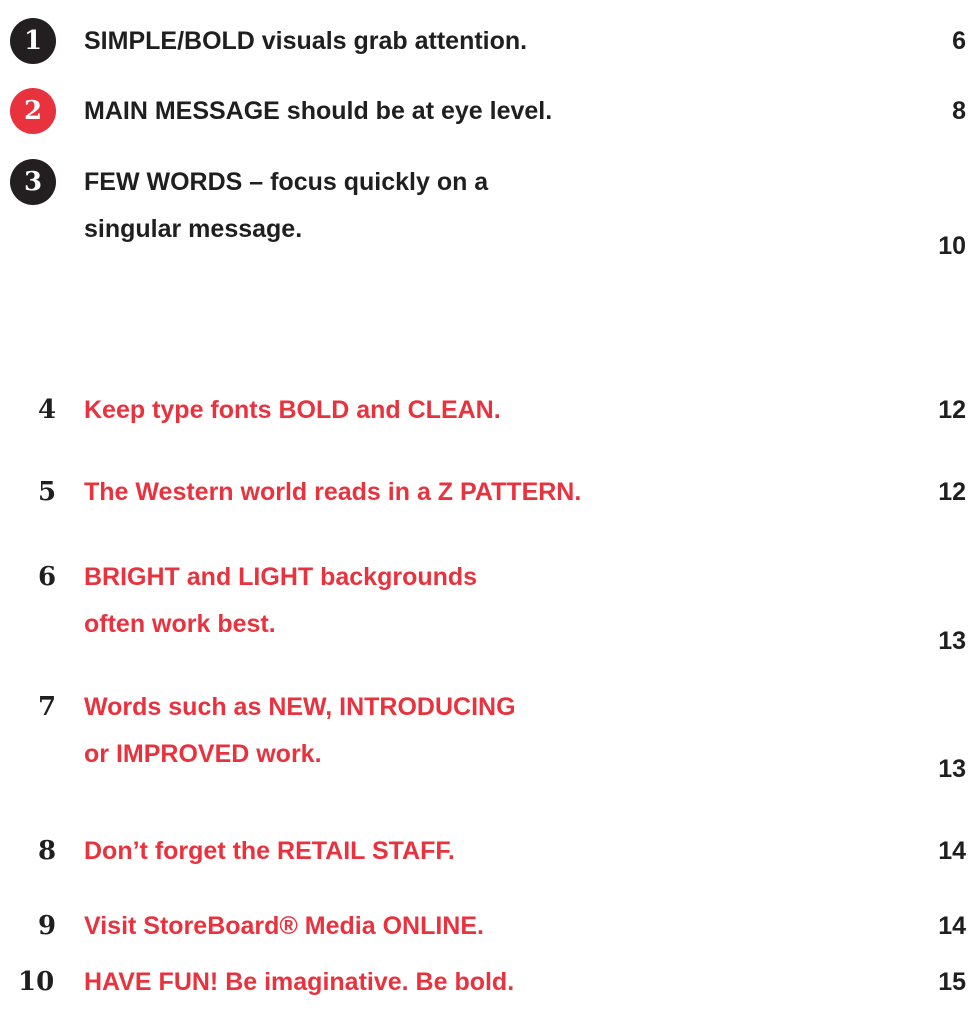  I want to click on toc-title-2: MAIN MESSAGE should be at eye level., so click(318, 111).